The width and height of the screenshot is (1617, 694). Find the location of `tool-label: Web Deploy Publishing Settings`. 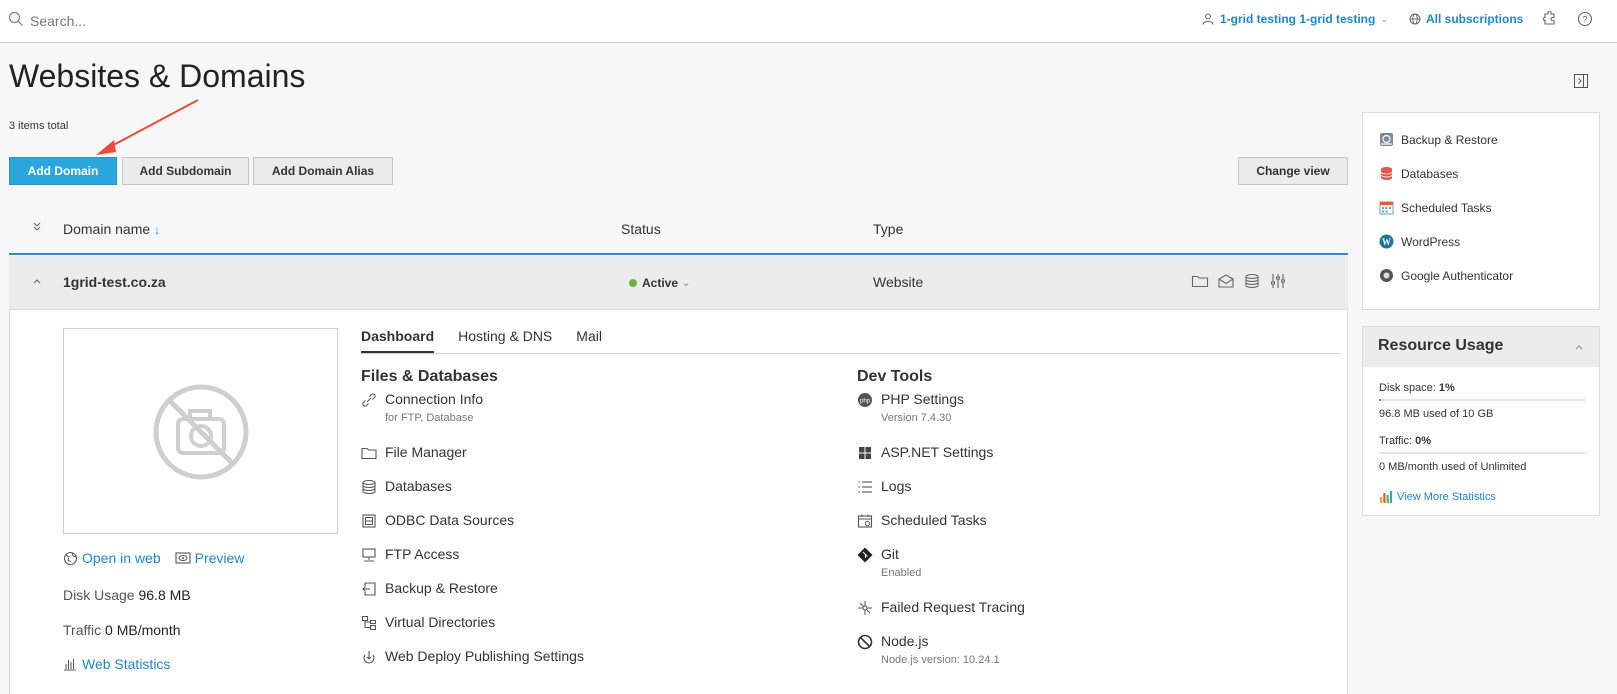

tool-label: Web Deploy Publishing Settings is located at coordinates (484, 656).